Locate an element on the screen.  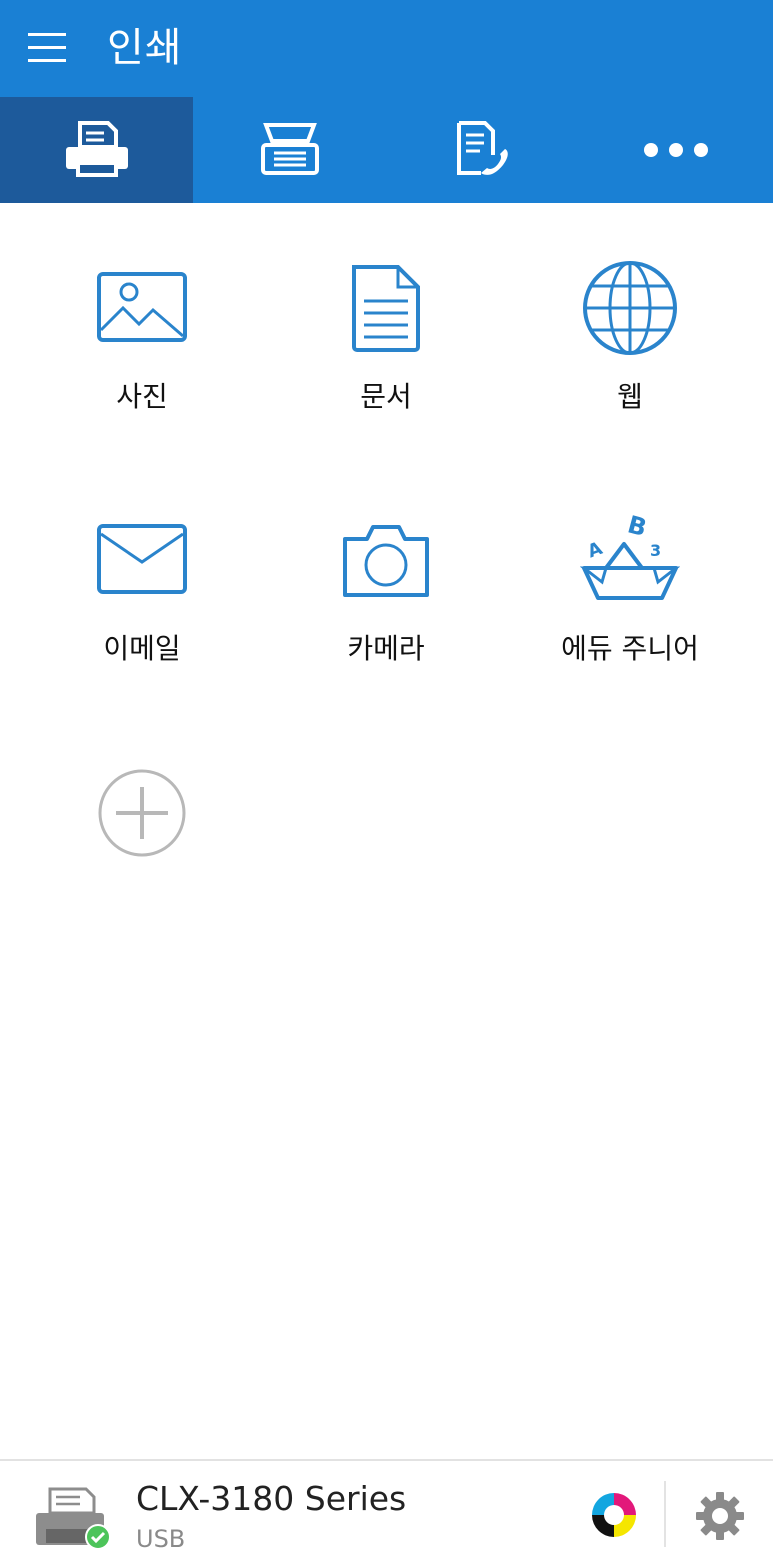
grid-item-document: 문서 is located at coordinates (386, 348).